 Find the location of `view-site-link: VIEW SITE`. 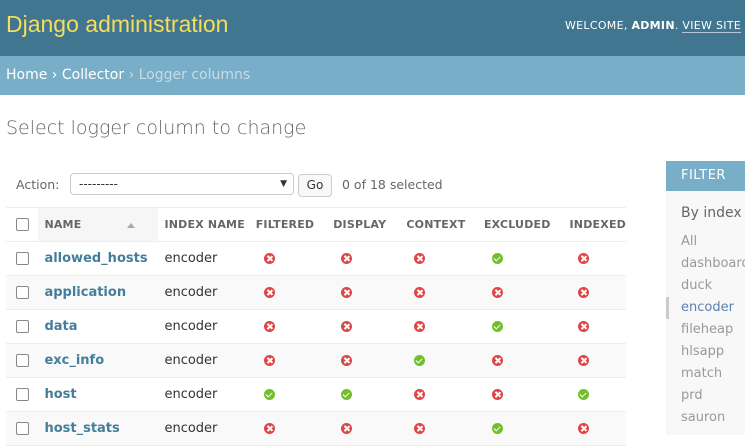

view-site-link: VIEW SITE is located at coordinates (711, 26).